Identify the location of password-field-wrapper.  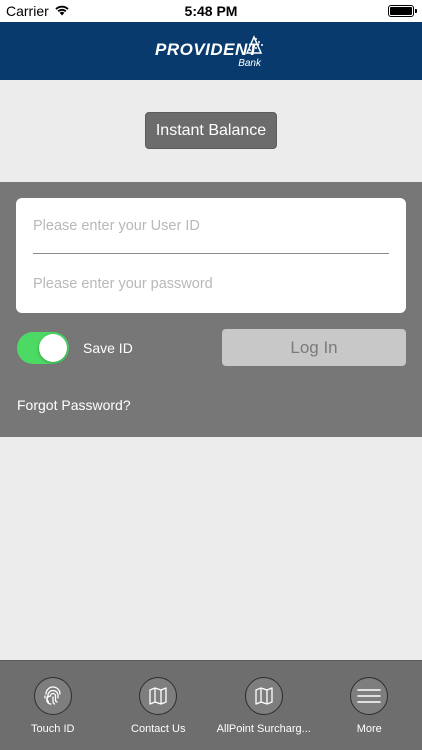
(211, 284).